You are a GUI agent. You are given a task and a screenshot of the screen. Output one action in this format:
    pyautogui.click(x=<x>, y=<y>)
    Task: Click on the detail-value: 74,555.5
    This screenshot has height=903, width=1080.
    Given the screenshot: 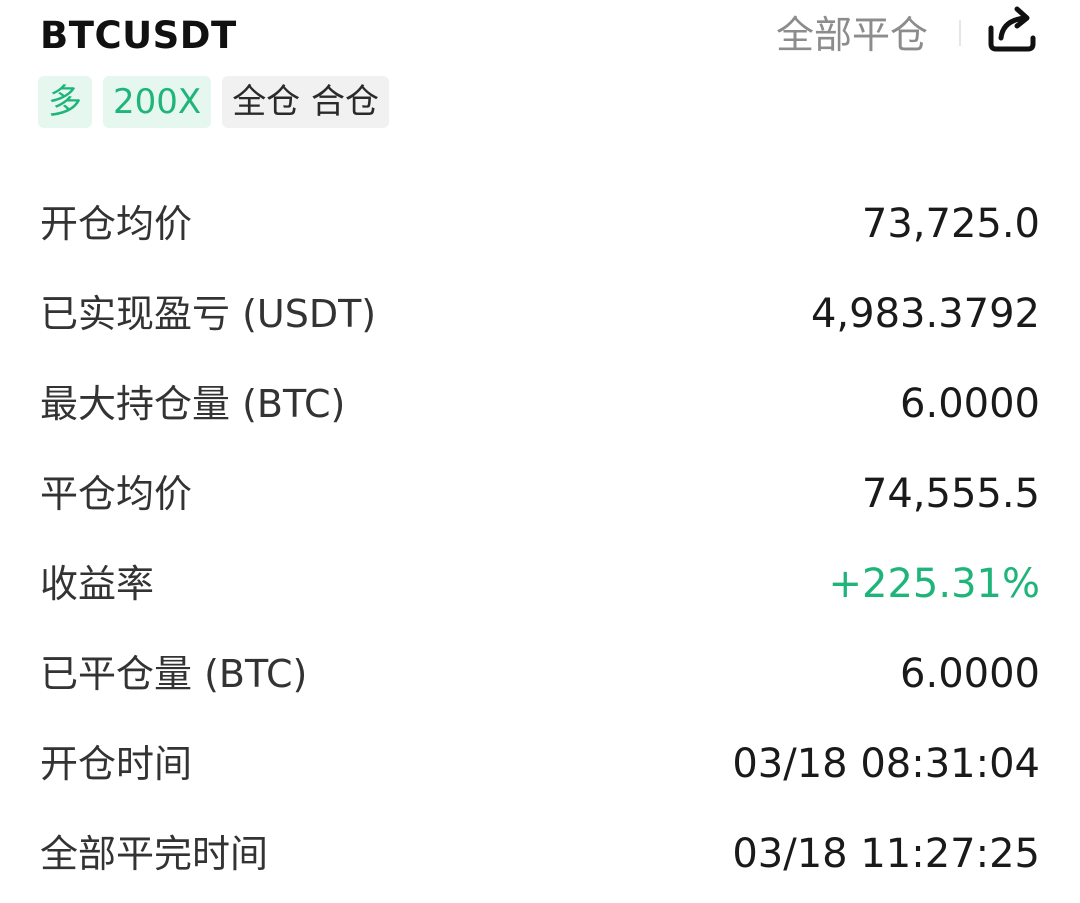 What is the action you would take?
    pyautogui.click(x=950, y=494)
    